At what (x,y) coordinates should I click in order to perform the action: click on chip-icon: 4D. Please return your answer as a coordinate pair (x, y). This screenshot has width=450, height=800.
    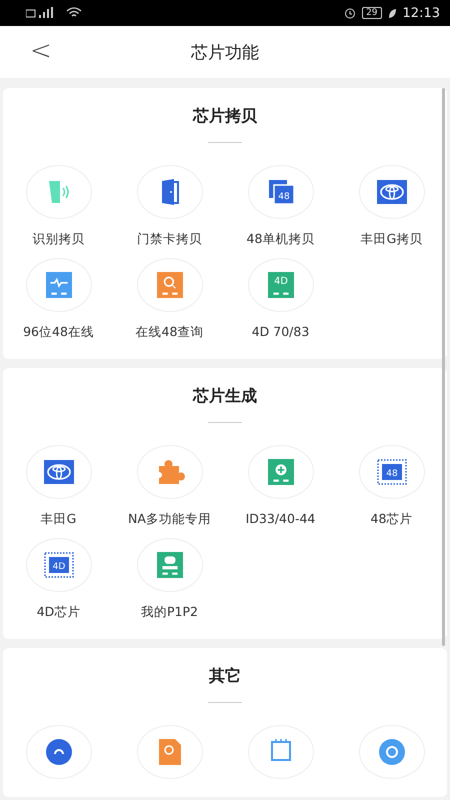
    Looking at the image, I should click on (59, 565).